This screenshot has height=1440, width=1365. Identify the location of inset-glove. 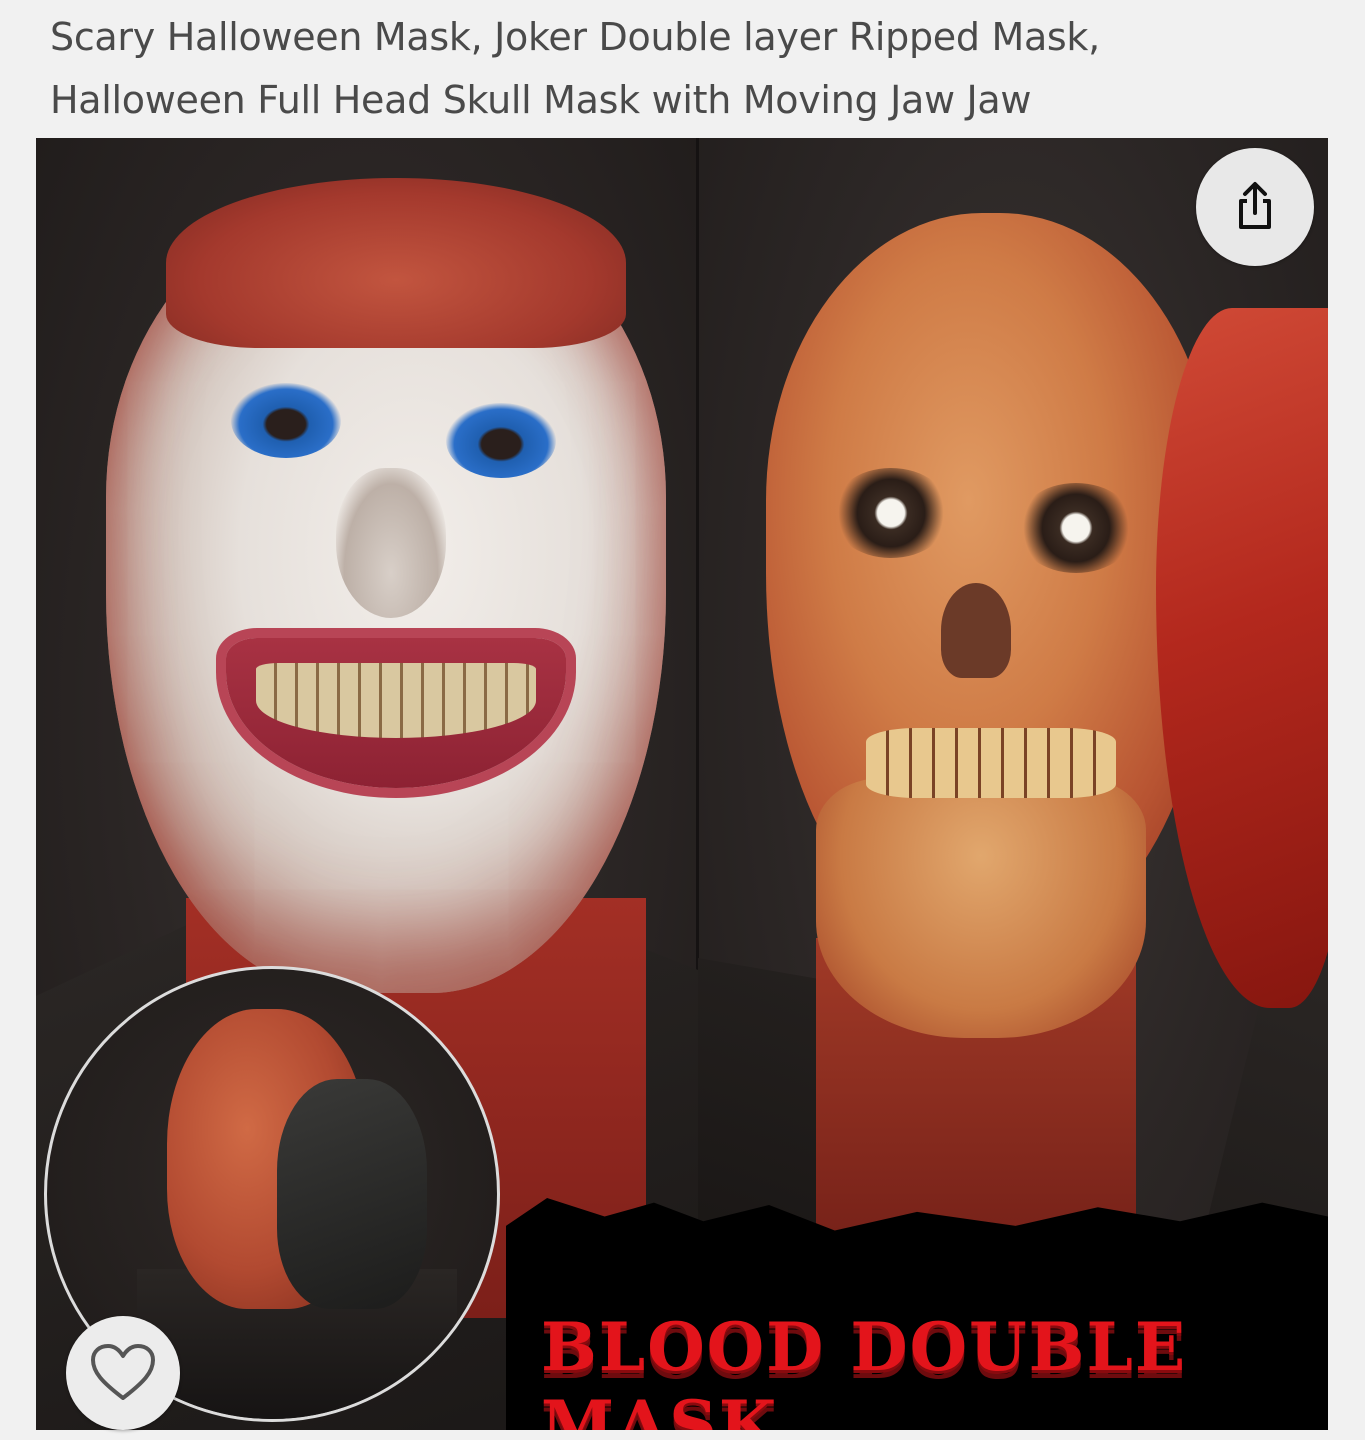
(352, 1194).